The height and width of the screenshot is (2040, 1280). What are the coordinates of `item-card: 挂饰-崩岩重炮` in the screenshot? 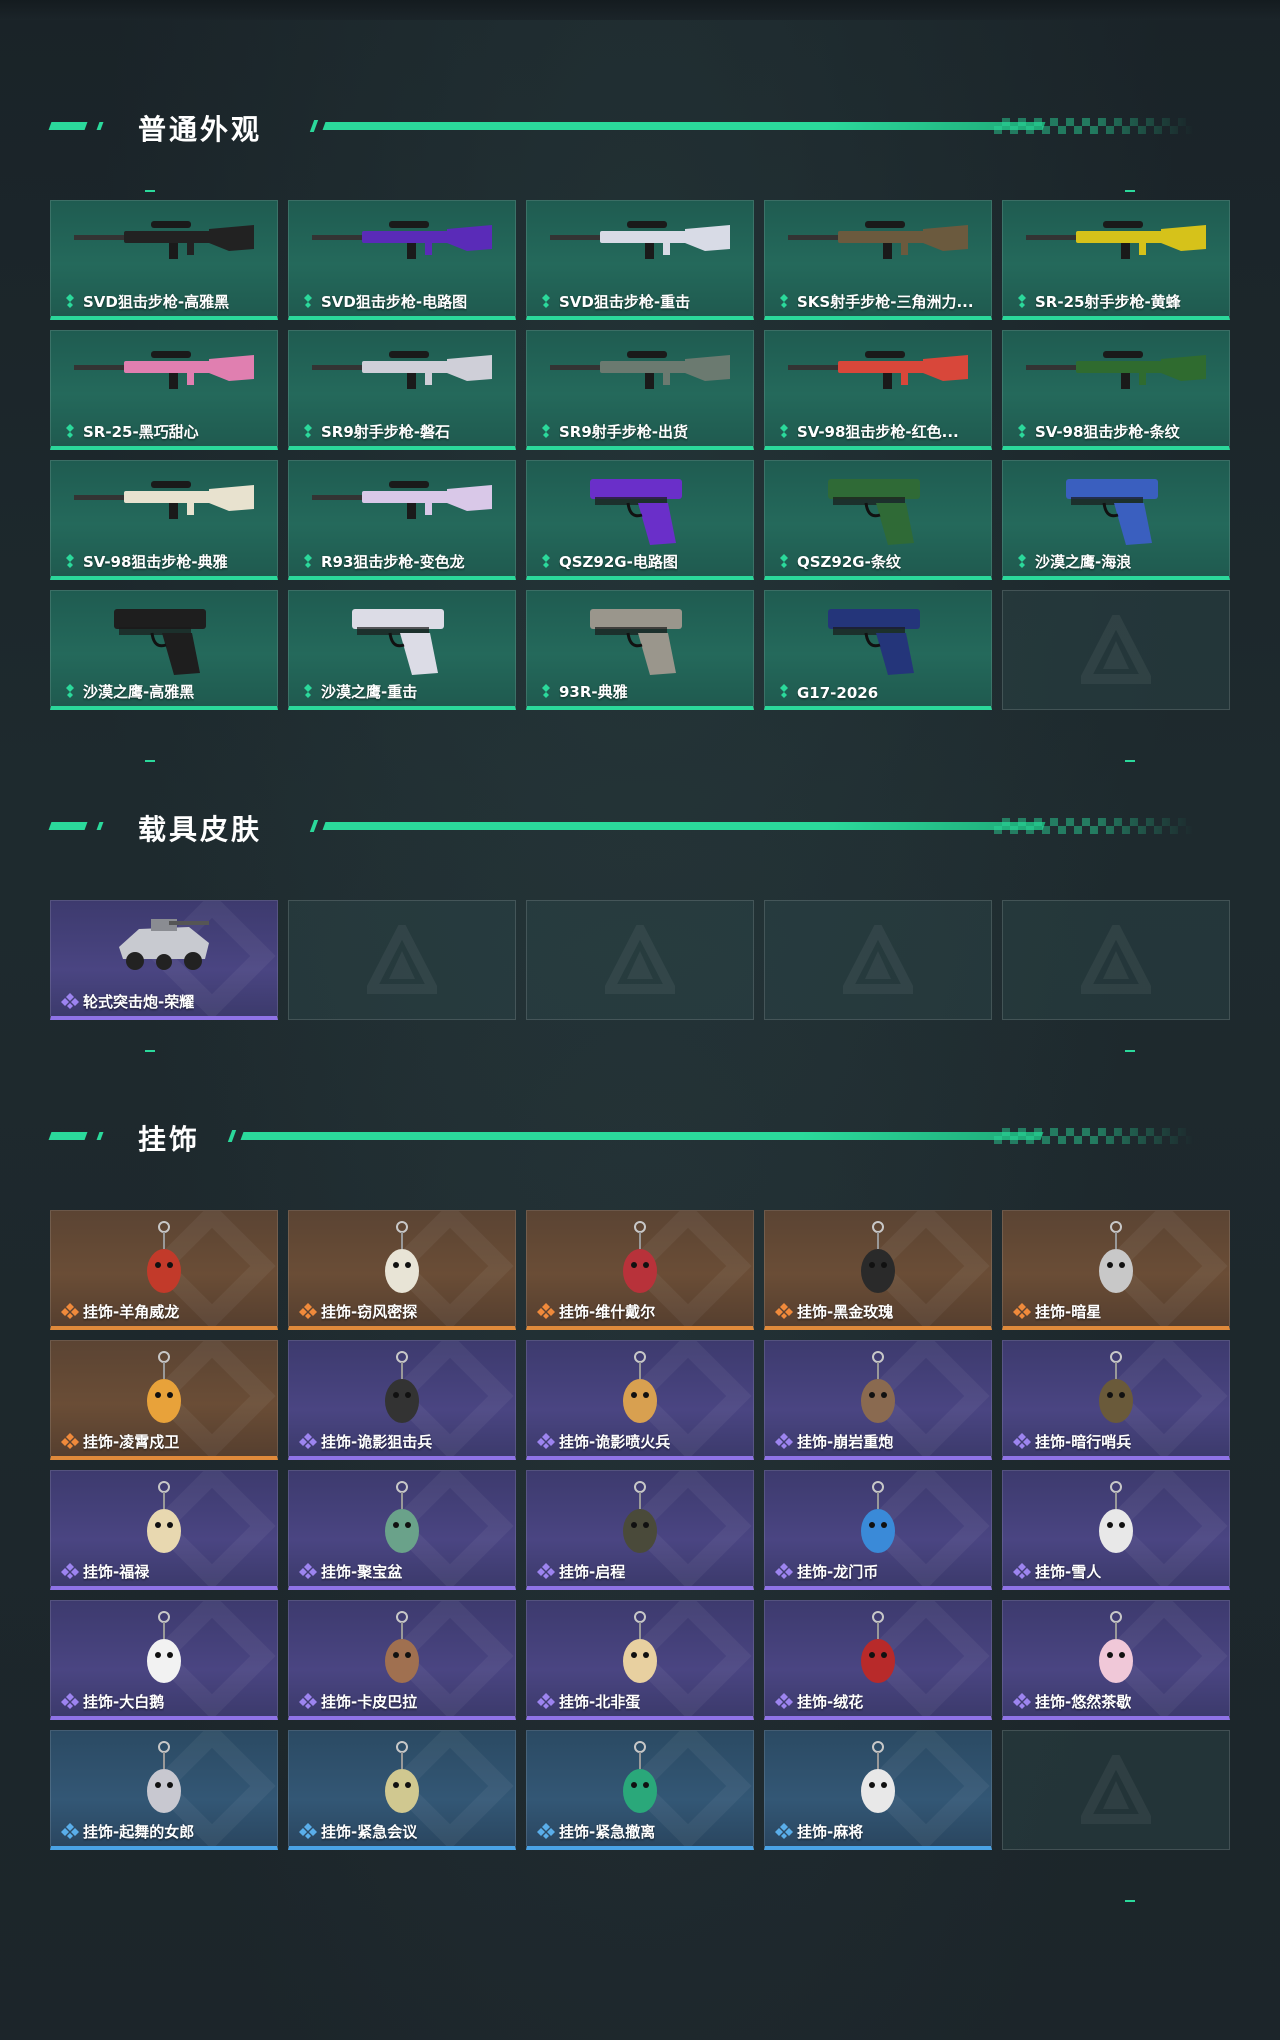 It's located at (878, 1400).